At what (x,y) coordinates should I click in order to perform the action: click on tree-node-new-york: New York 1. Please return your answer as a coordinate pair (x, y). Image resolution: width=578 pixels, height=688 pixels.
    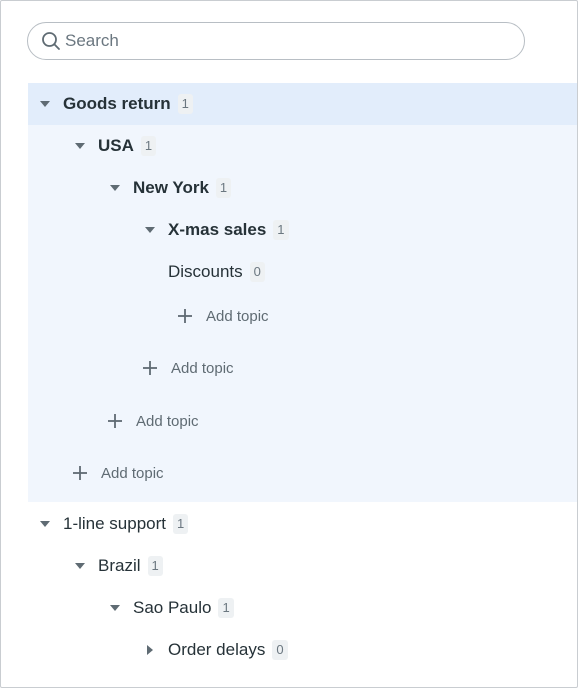
    Looking at the image, I should click on (170, 188).